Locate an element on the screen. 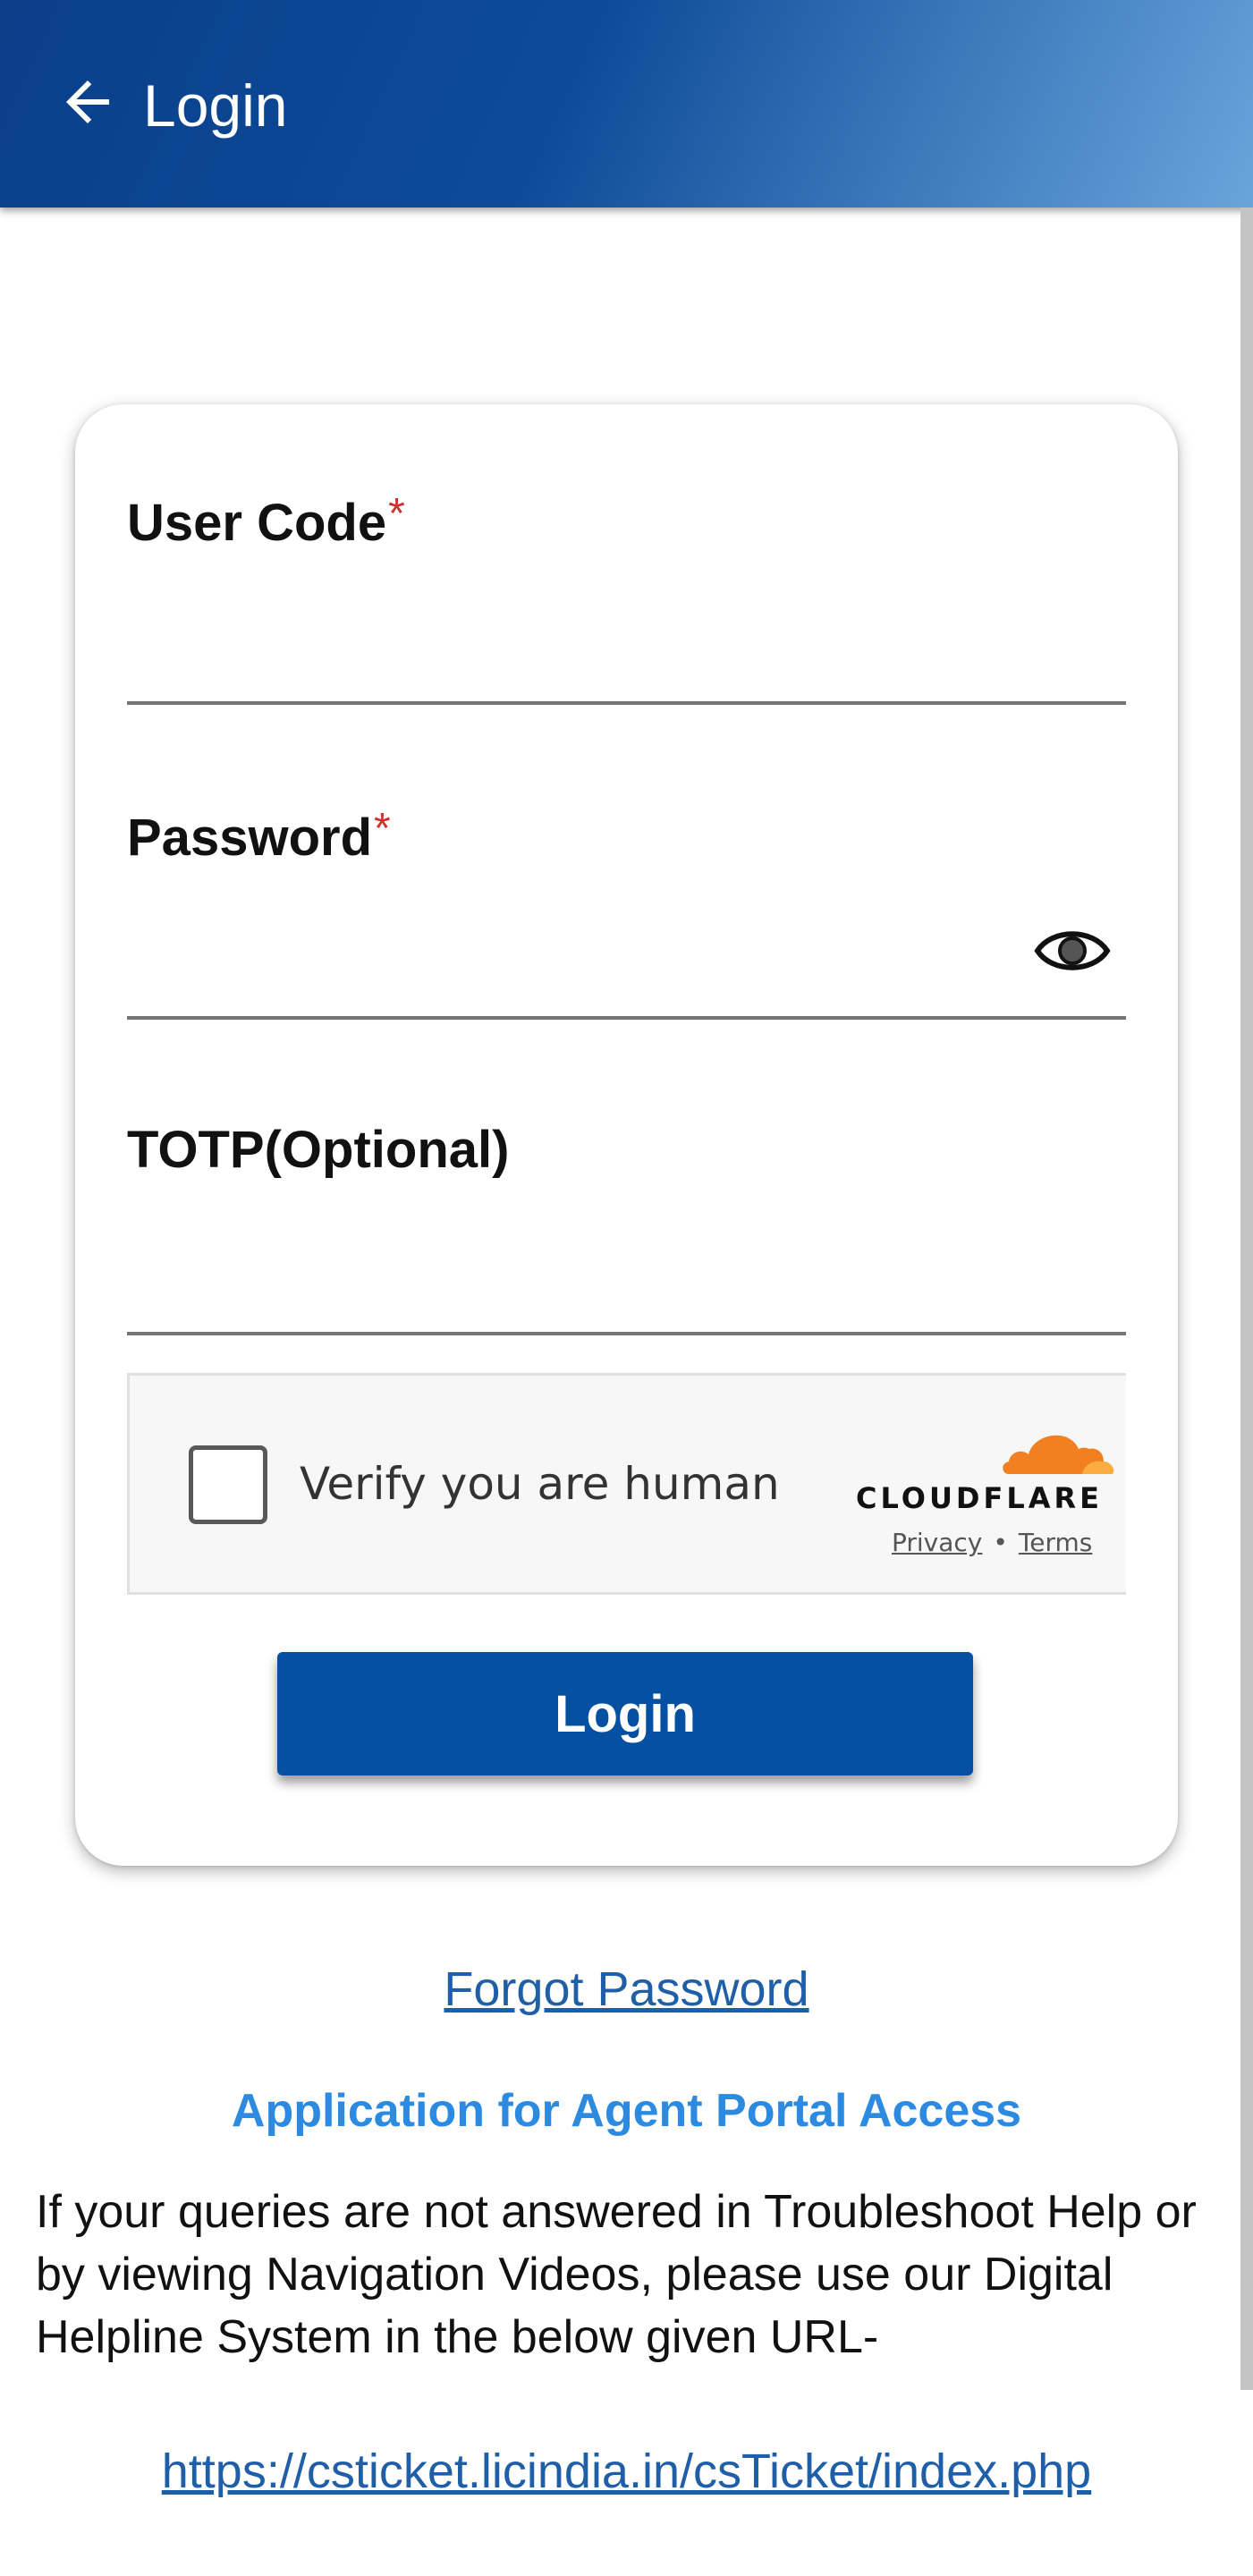 The height and width of the screenshot is (2576, 1253). cloudflare-cloud-icon is located at coordinates (1055, 1446).